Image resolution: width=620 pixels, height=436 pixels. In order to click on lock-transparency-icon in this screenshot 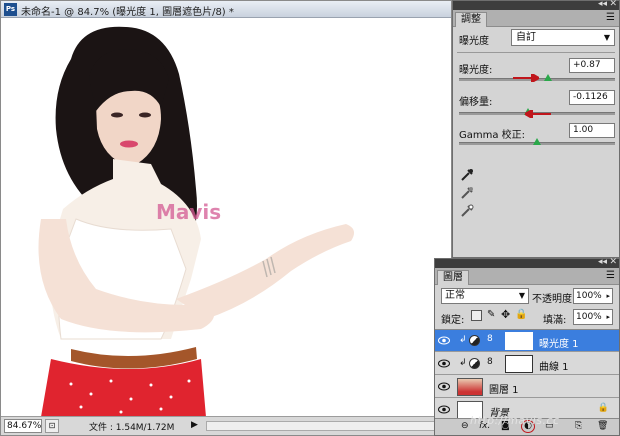, I will do `click(476, 315)`.